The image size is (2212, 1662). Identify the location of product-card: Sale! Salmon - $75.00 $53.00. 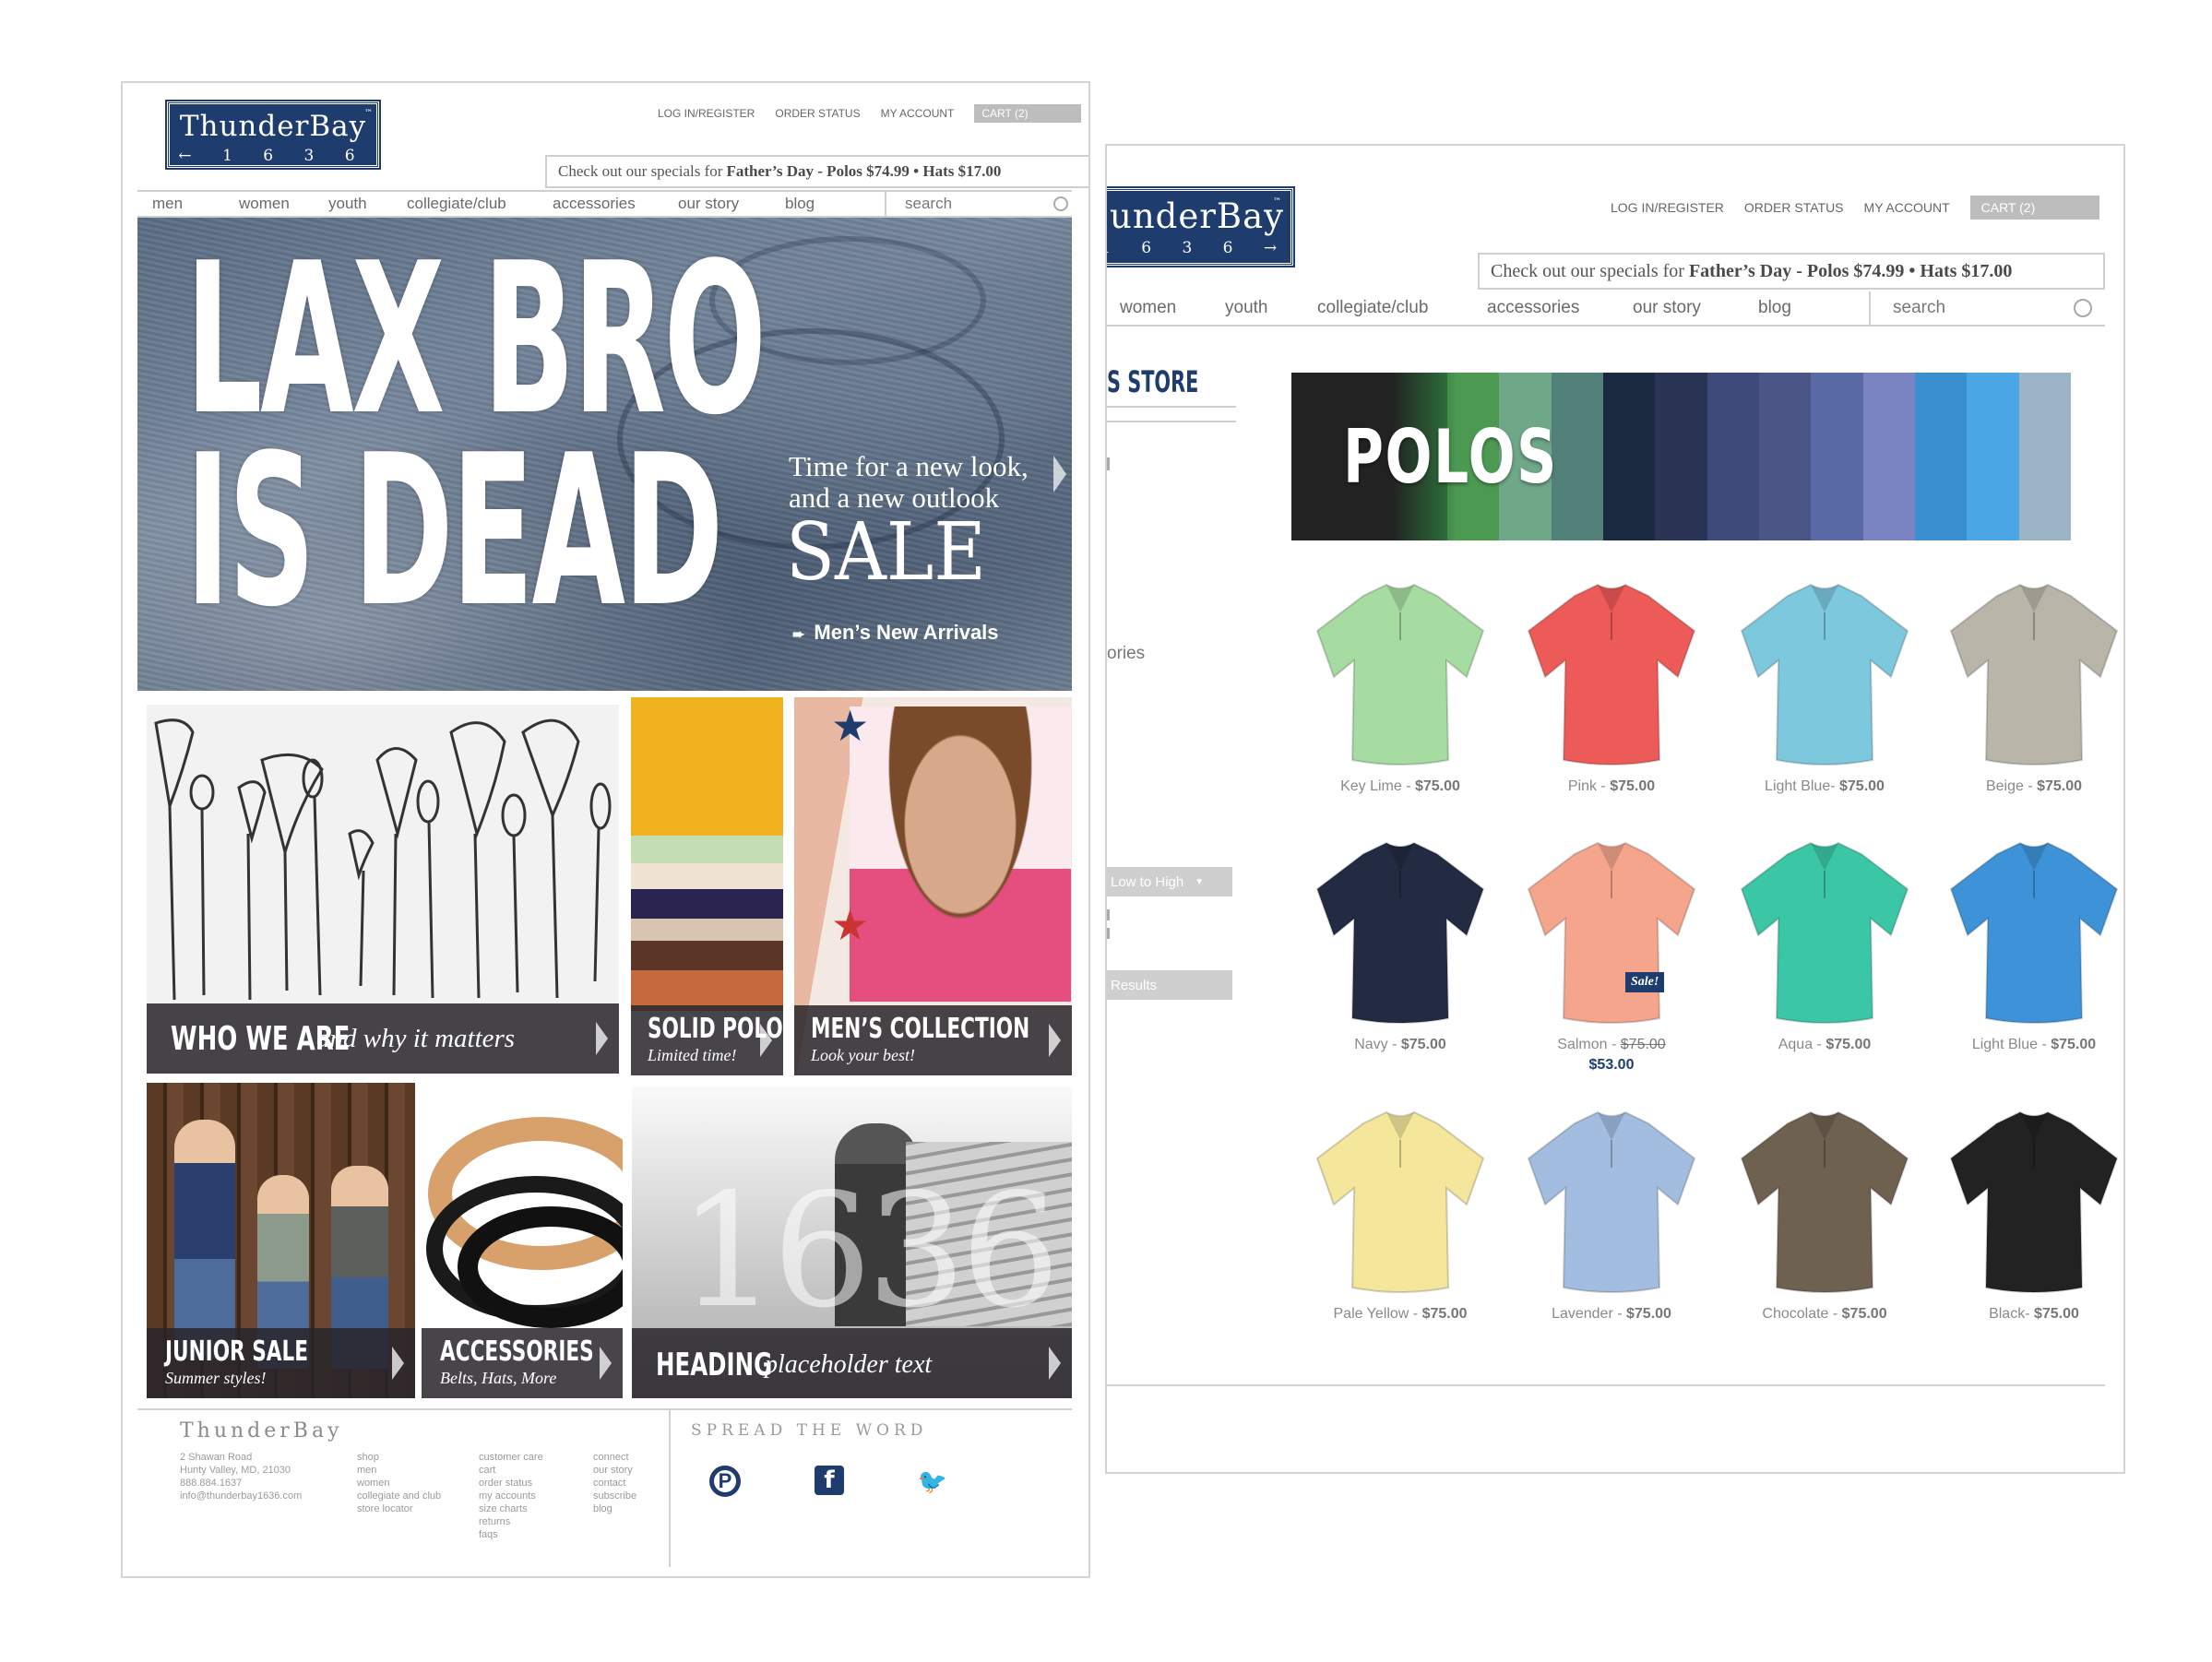
(1611, 958).